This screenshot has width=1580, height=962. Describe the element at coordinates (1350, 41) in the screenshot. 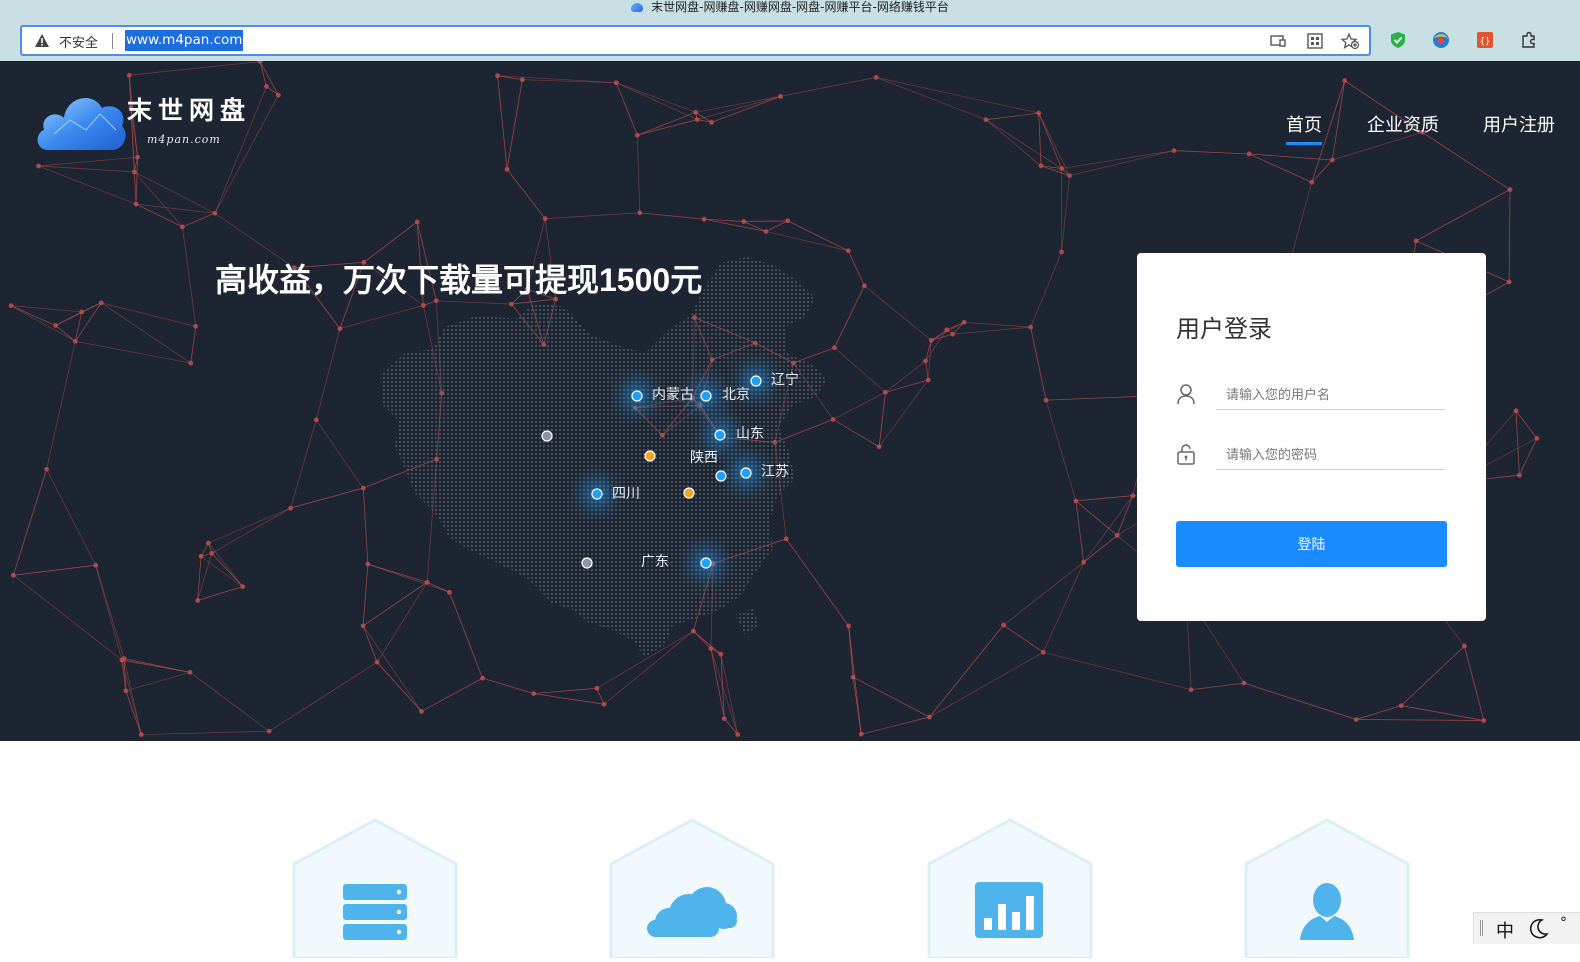

I see `favorite-add-icon` at that location.